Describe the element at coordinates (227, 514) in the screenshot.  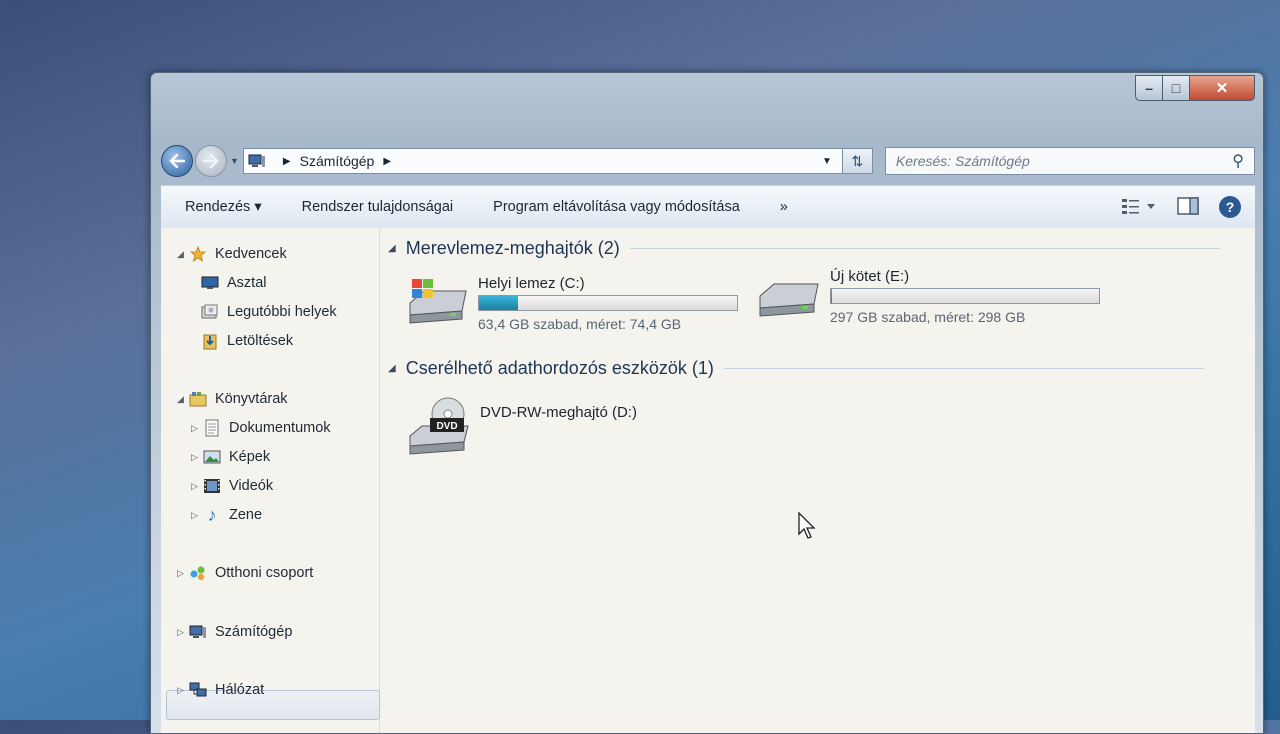
I see `nav-music: ▷ ♪ Zene` at that location.